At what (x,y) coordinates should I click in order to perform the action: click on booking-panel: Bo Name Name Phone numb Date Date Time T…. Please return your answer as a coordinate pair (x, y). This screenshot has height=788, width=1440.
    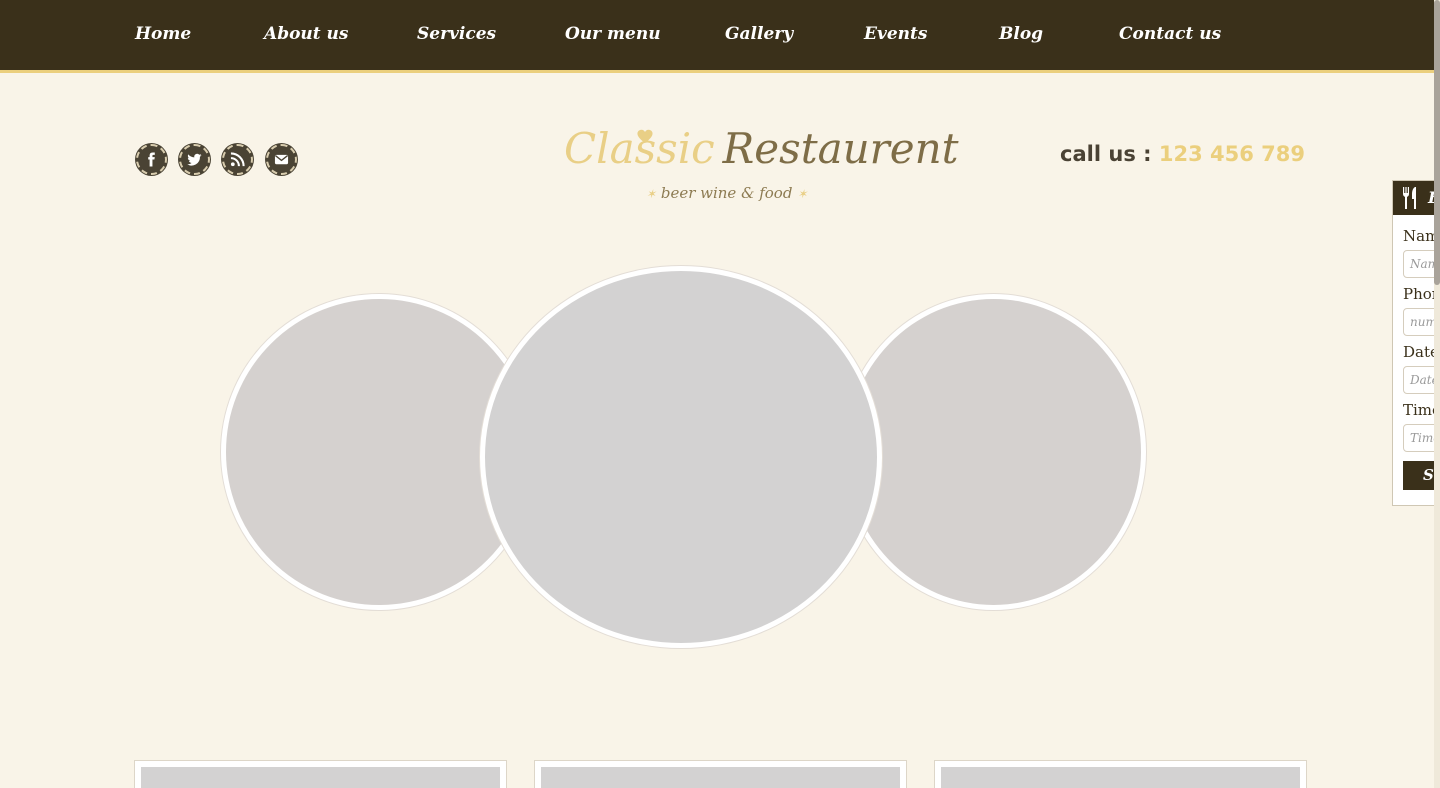
    Looking at the image, I should click on (1416, 343).